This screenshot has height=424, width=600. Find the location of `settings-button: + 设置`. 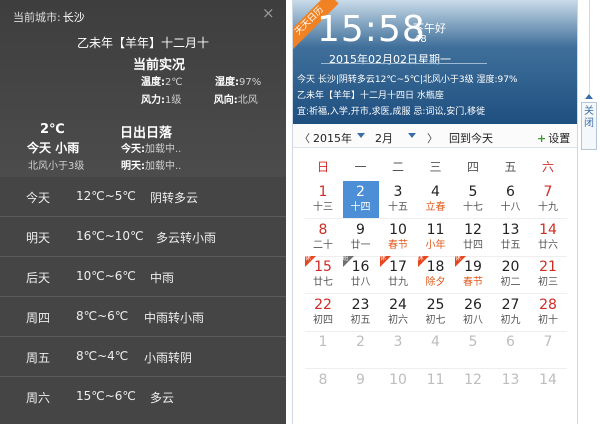

settings-button: + 设置 is located at coordinates (553, 138).